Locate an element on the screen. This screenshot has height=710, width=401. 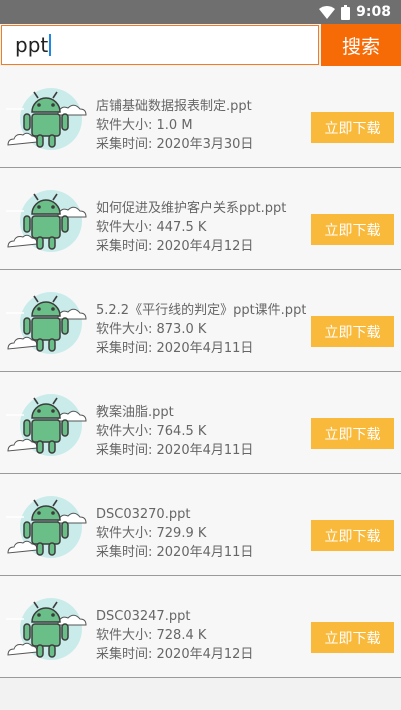
item-size: 软件大小: 447.5 K is located at coordinates (151, 227).